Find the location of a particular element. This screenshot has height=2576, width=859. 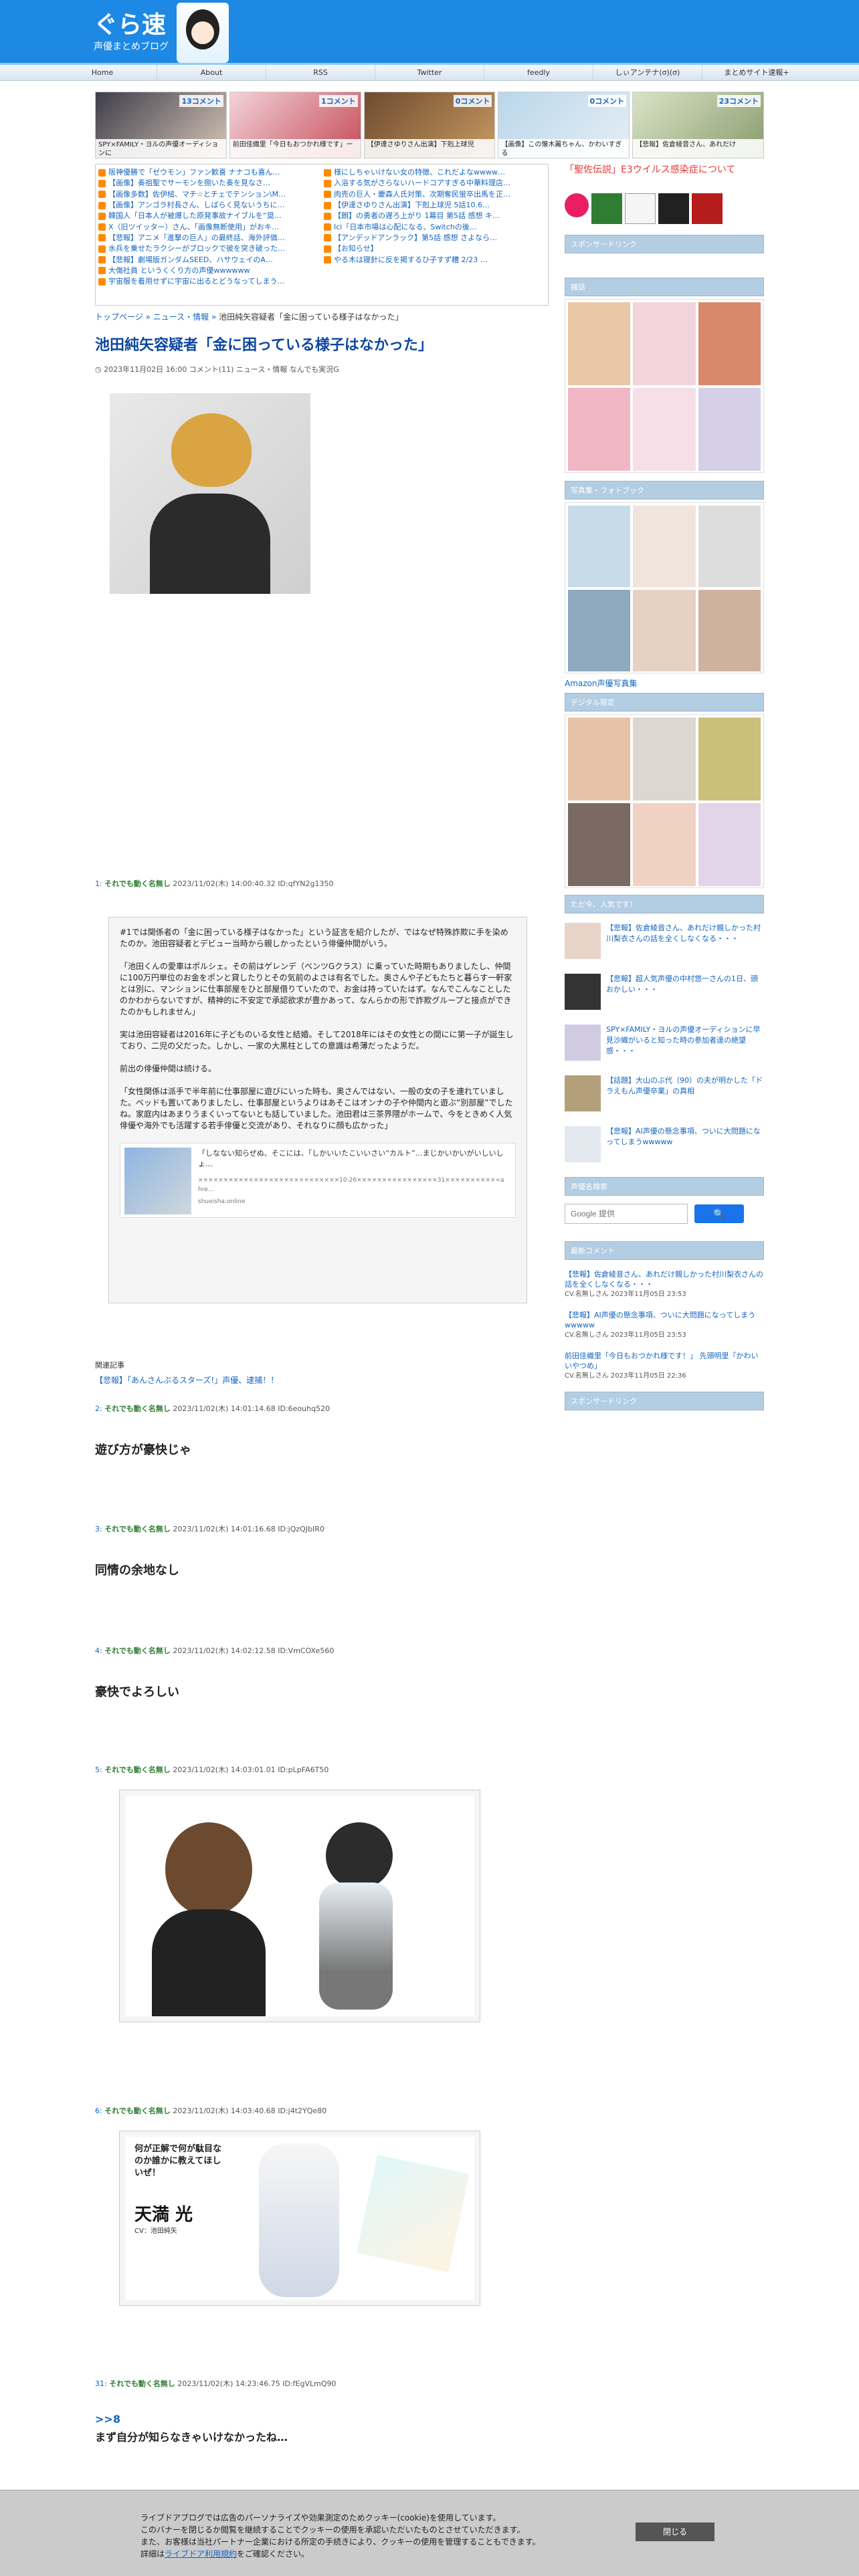

ranking-title: 【画像】この懐木麗ちゃん、かわいすぎる is located at coordinates (564, 148).